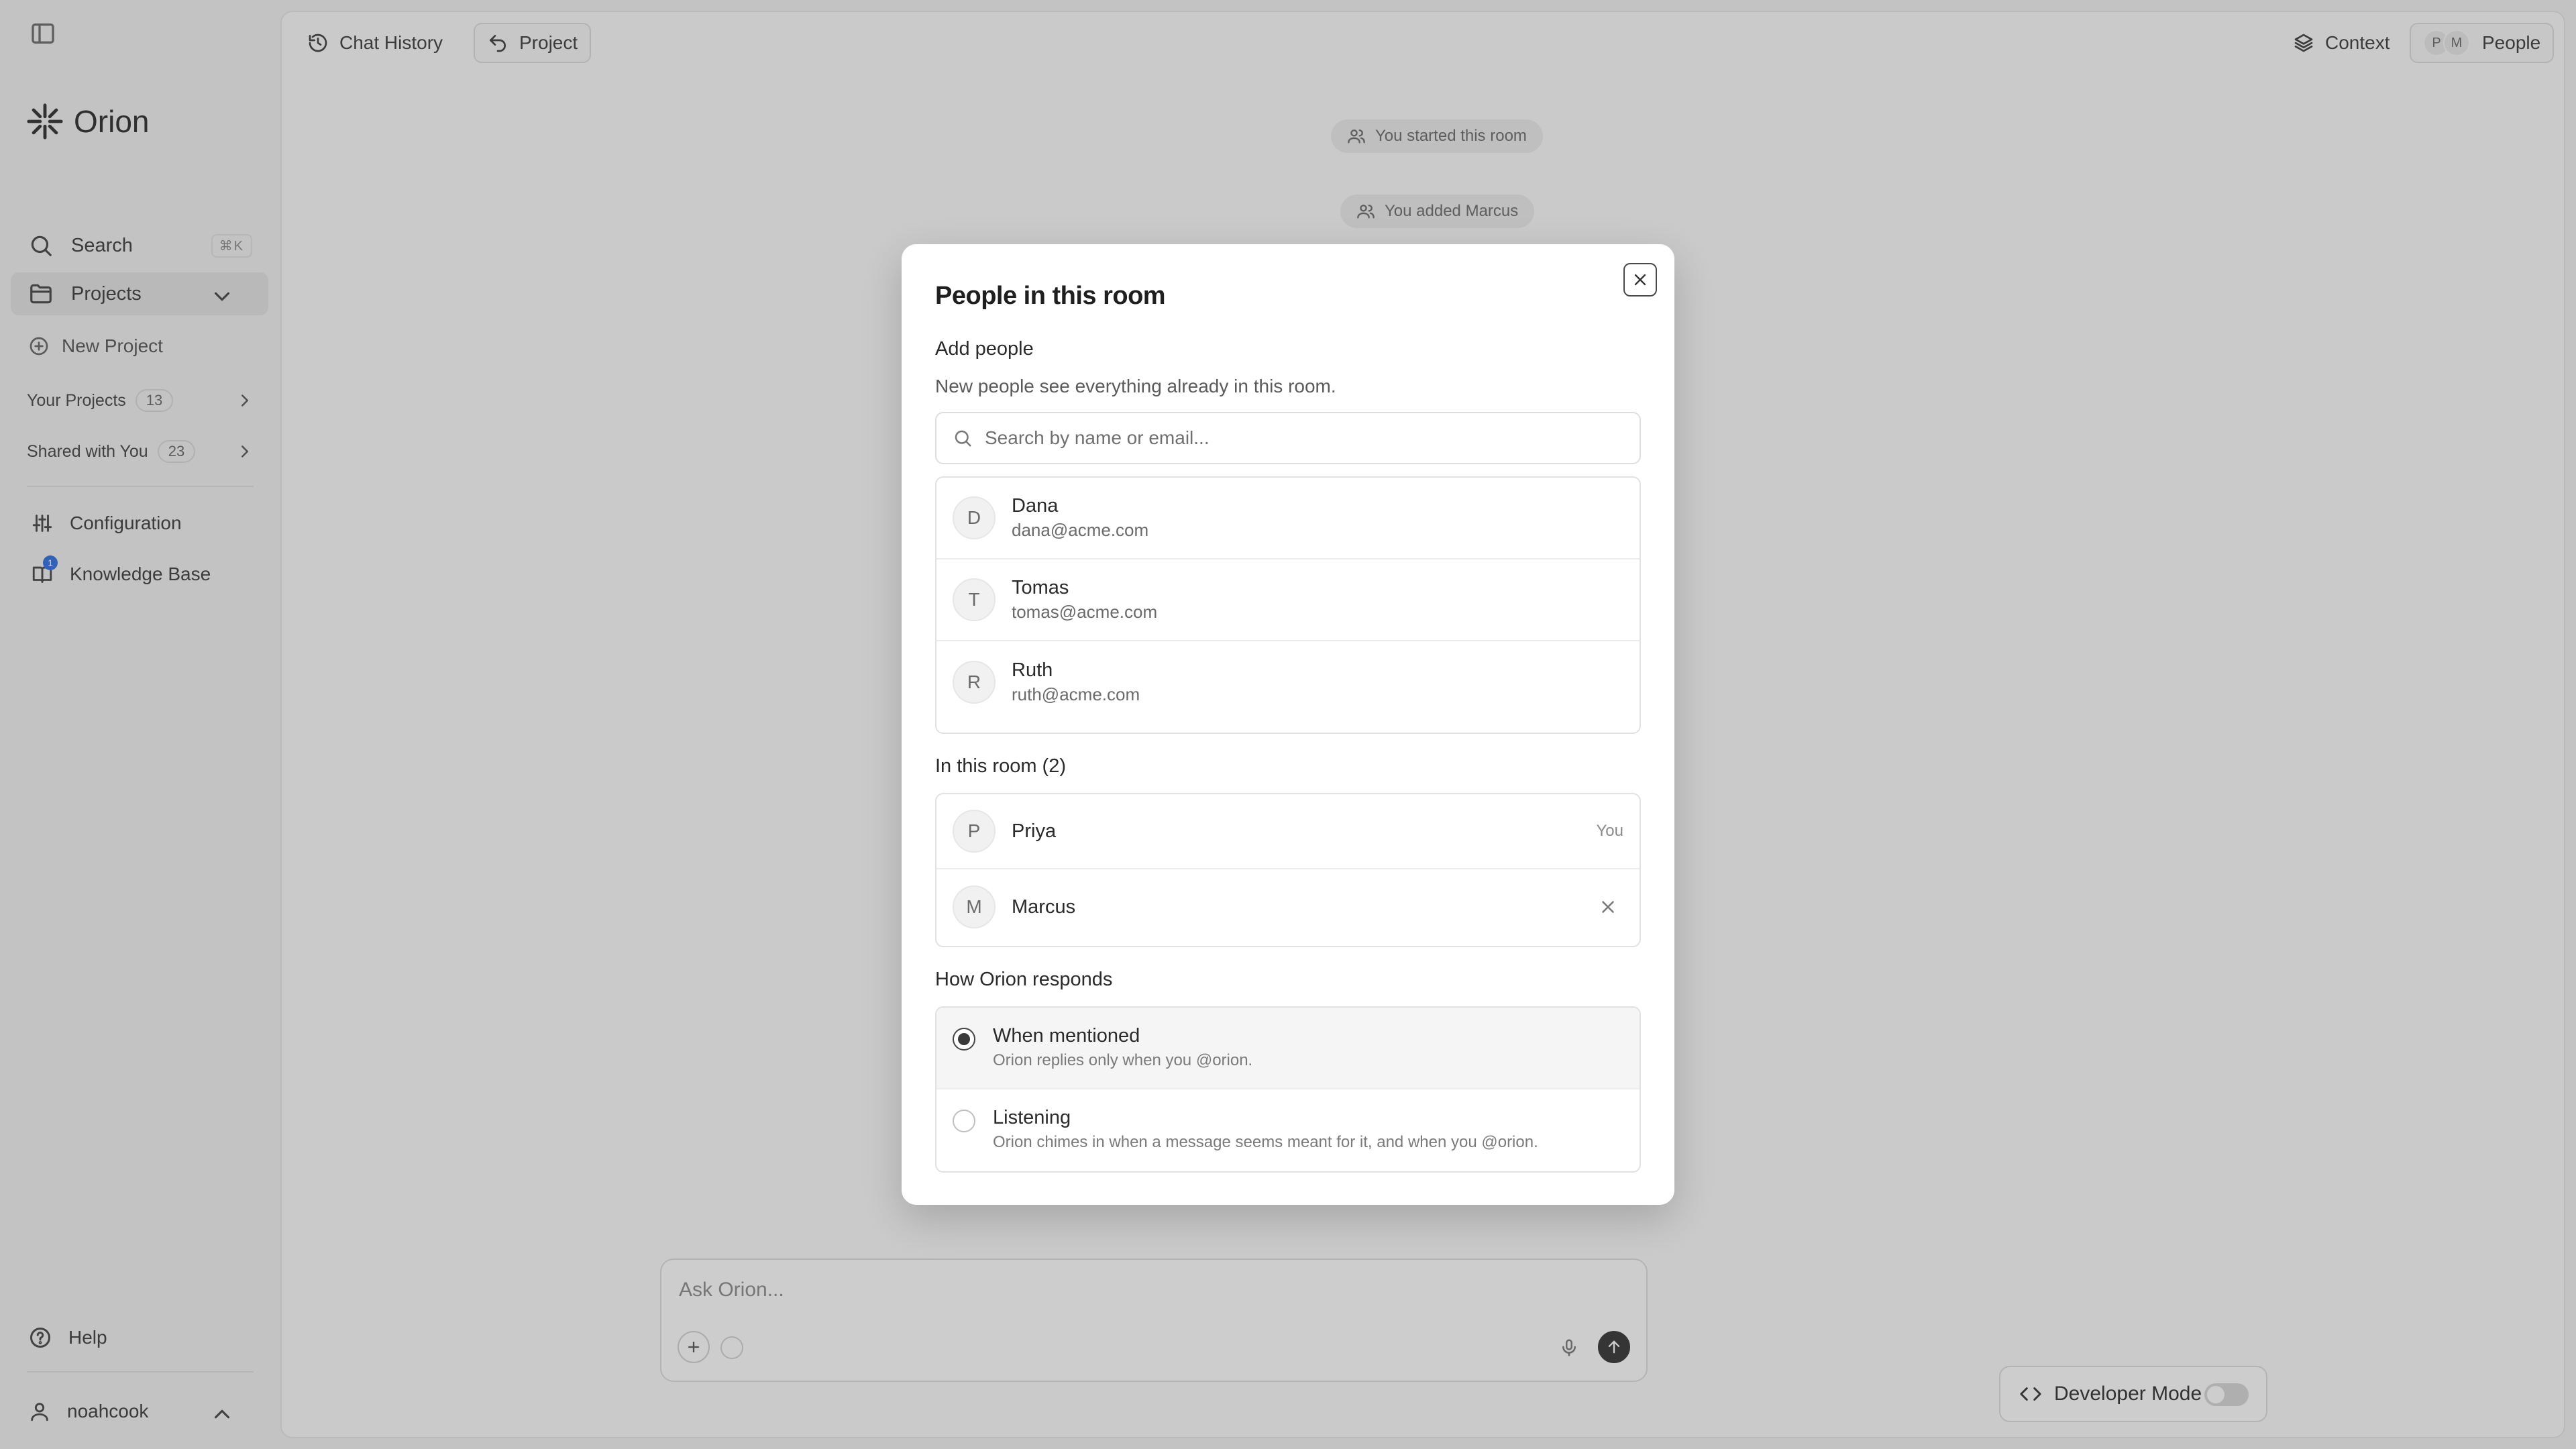  I want to click on people-search-input, so click(1287, 438).